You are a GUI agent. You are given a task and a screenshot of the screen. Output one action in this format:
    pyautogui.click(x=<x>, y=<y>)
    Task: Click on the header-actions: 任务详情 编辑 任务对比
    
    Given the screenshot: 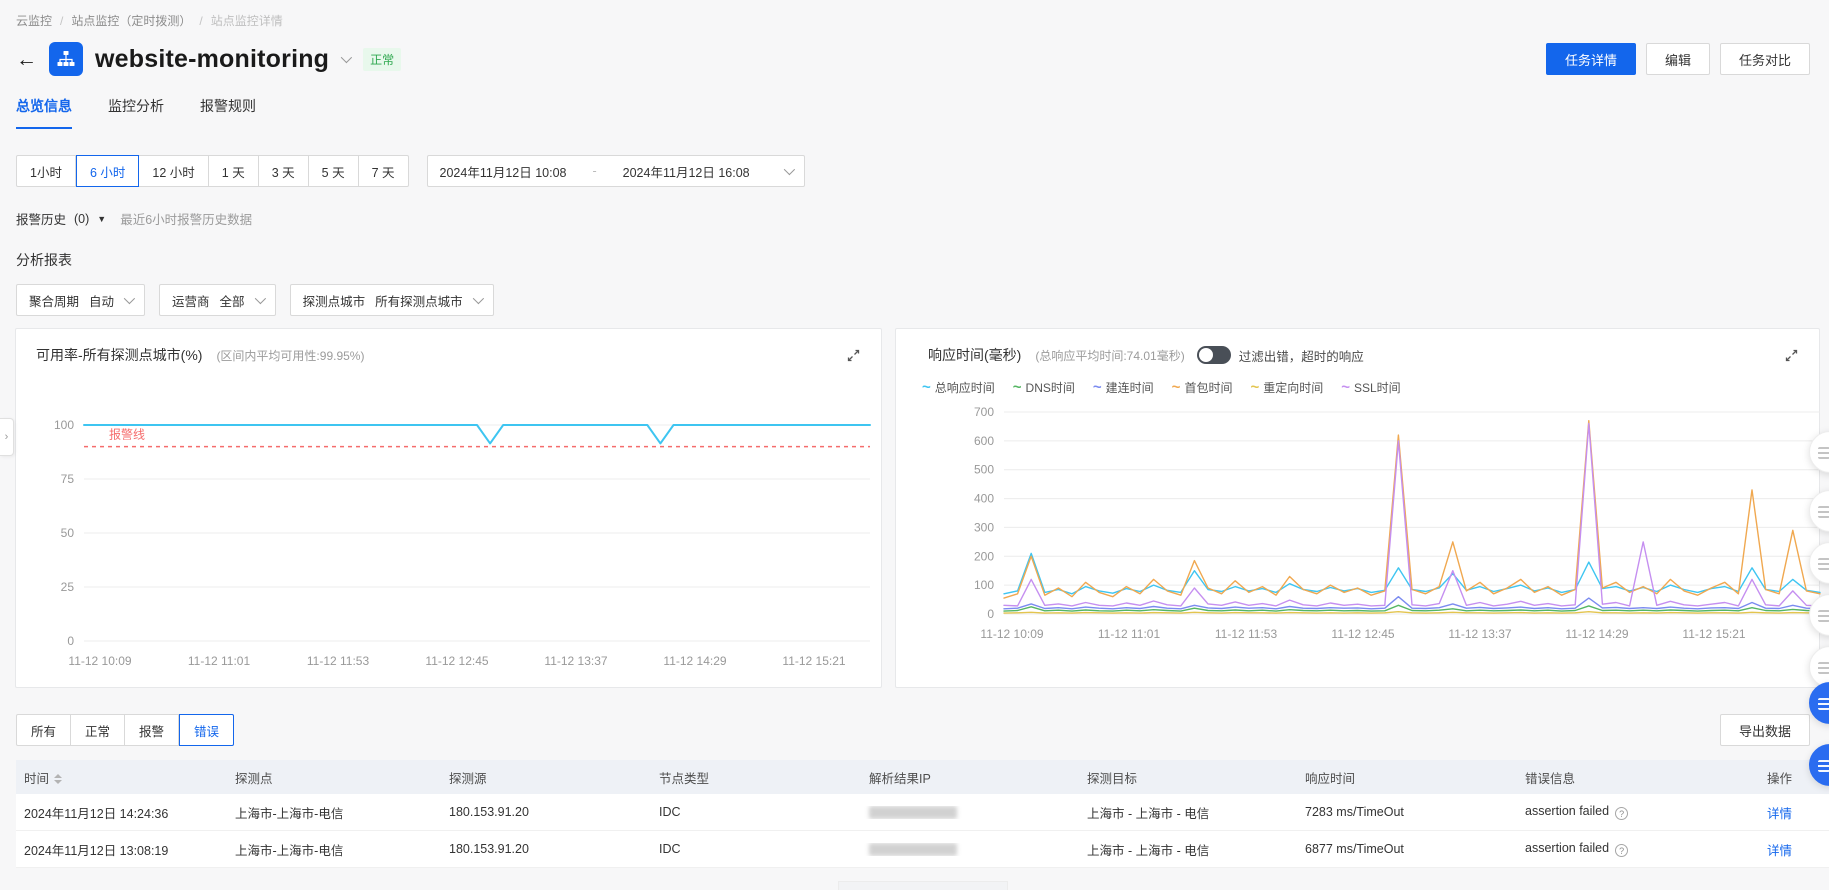 What is the action you would take?
    pyautogui.click(x=1677, y=59)
    